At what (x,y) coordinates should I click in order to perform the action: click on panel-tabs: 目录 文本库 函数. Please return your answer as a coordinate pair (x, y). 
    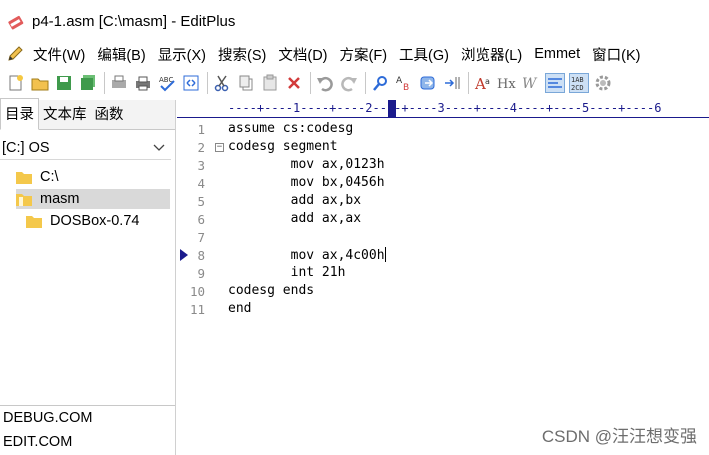
    Looking at the image, I should click on (87, 114).